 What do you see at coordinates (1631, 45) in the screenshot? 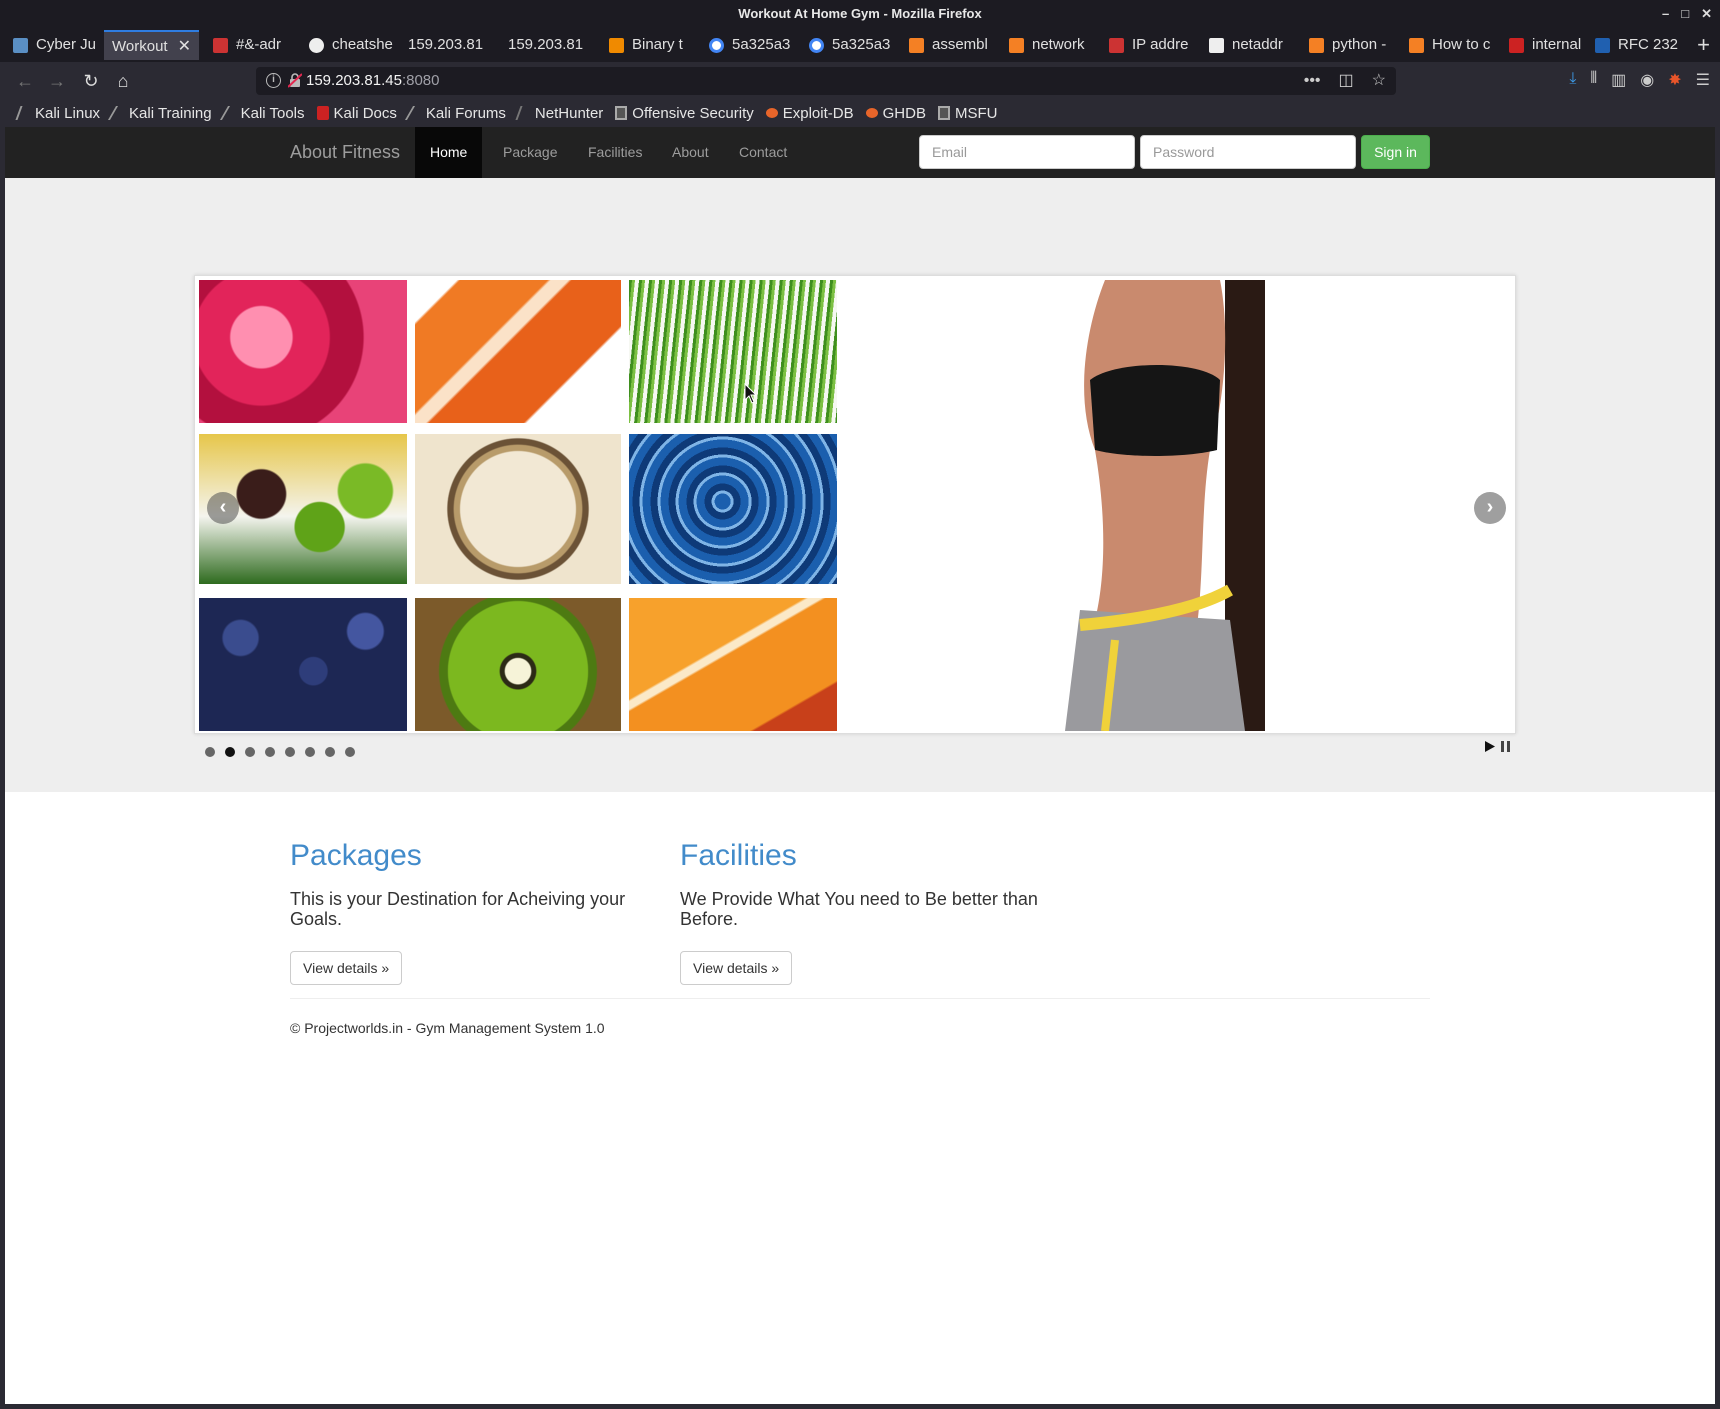
I see `tab-rfc: RFC 232` at bounding box center [1631, 45].